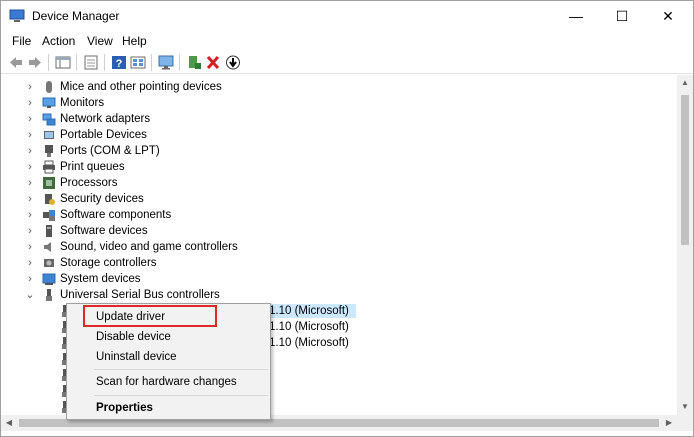  Describe the element at coordinates (309, 343) in the screenshot. I see `tree-node-label: 1.10 (Microsoft)` at that location.